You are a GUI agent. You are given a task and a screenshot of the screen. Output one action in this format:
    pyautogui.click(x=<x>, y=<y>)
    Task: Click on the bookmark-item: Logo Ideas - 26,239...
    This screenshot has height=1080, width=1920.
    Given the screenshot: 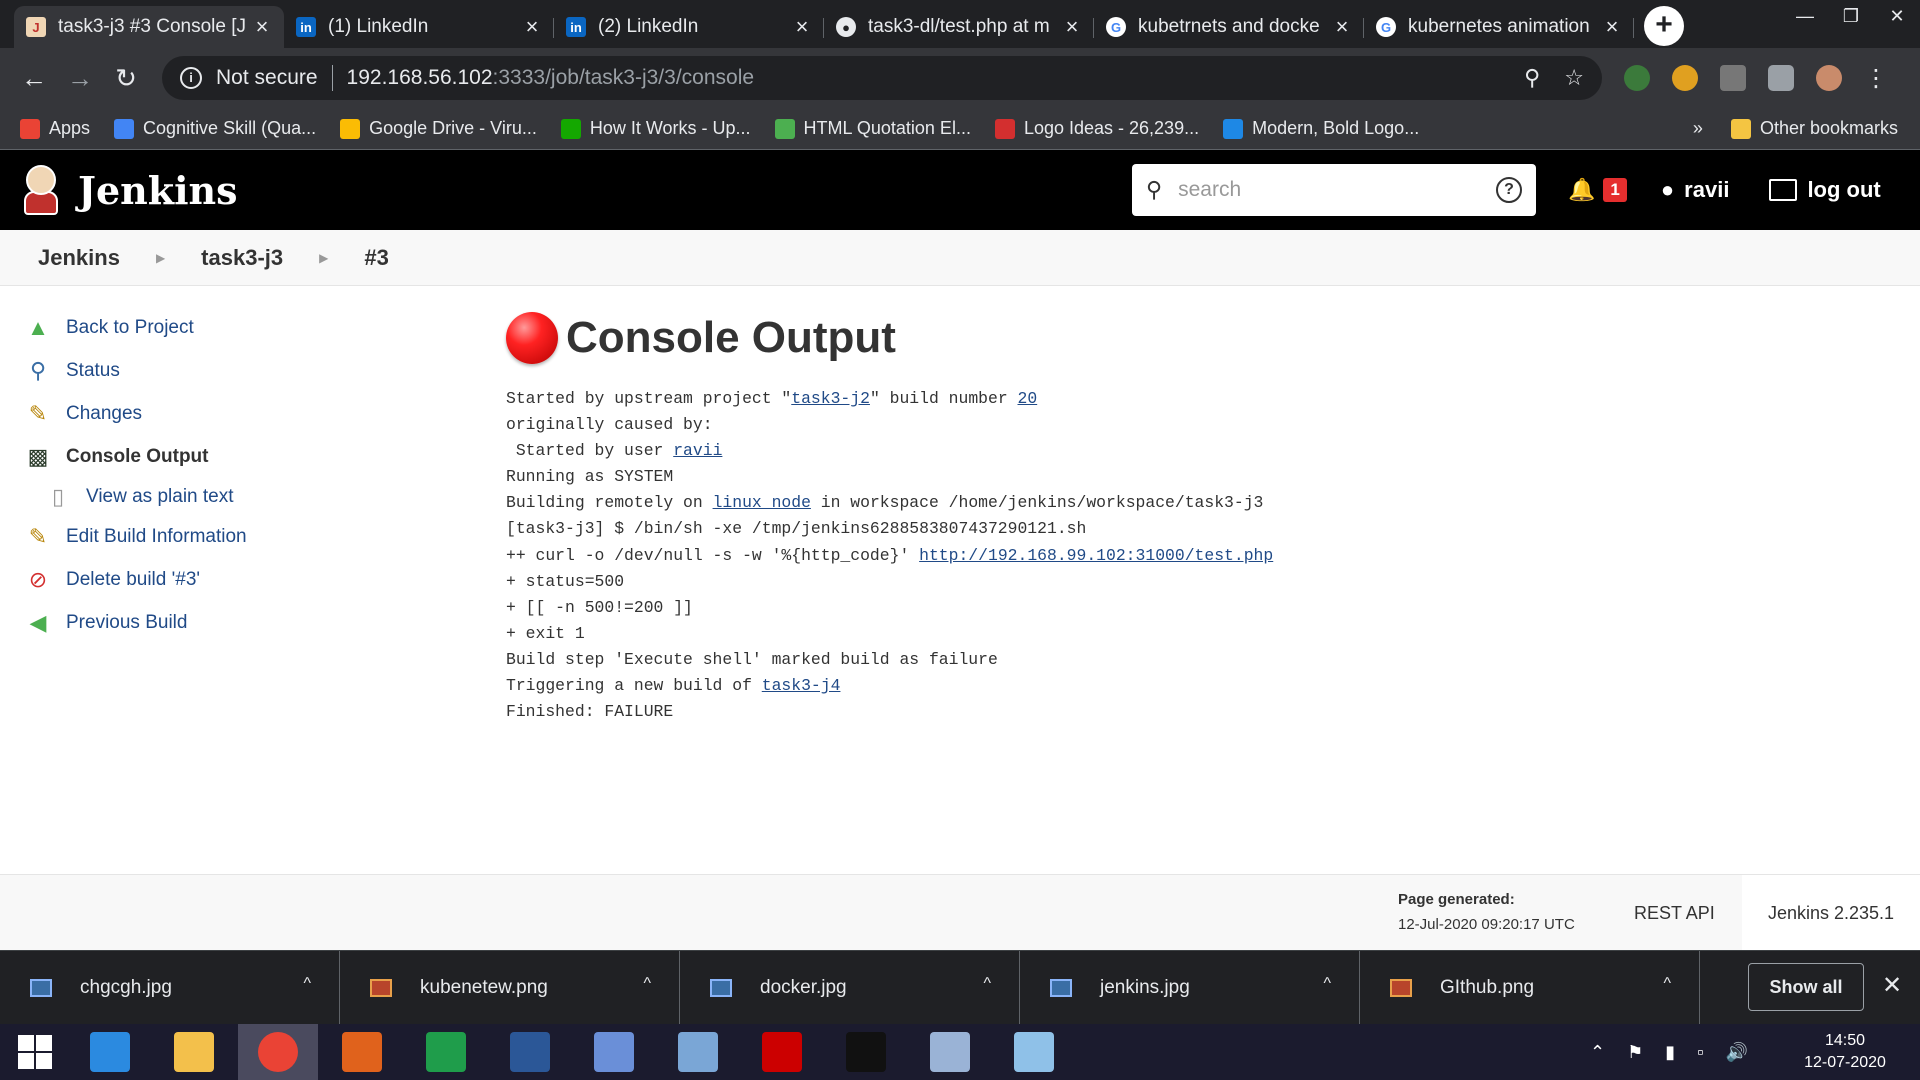 What is the action you would take?
    pyautogui.click(x=1096, y=128)
    